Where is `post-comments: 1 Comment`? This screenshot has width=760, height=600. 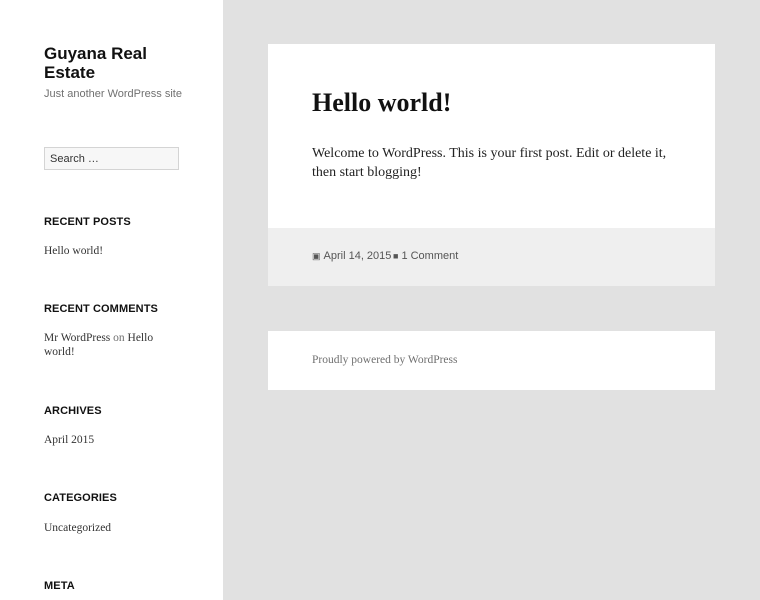 post-comments: 1 Comment is located at coordinates (430, 256).